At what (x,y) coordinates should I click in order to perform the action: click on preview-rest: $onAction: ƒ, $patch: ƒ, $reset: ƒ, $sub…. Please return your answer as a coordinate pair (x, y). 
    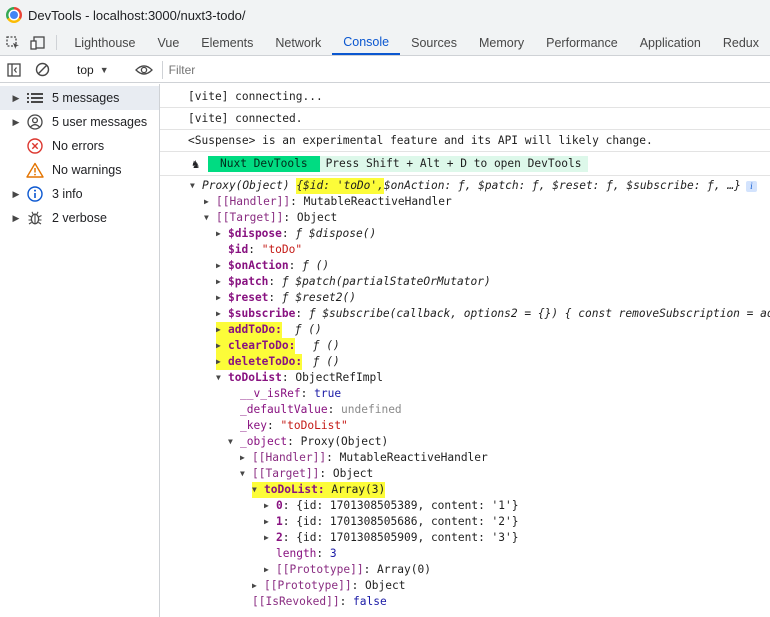
    Looking at the image, I should click on (562, 185).